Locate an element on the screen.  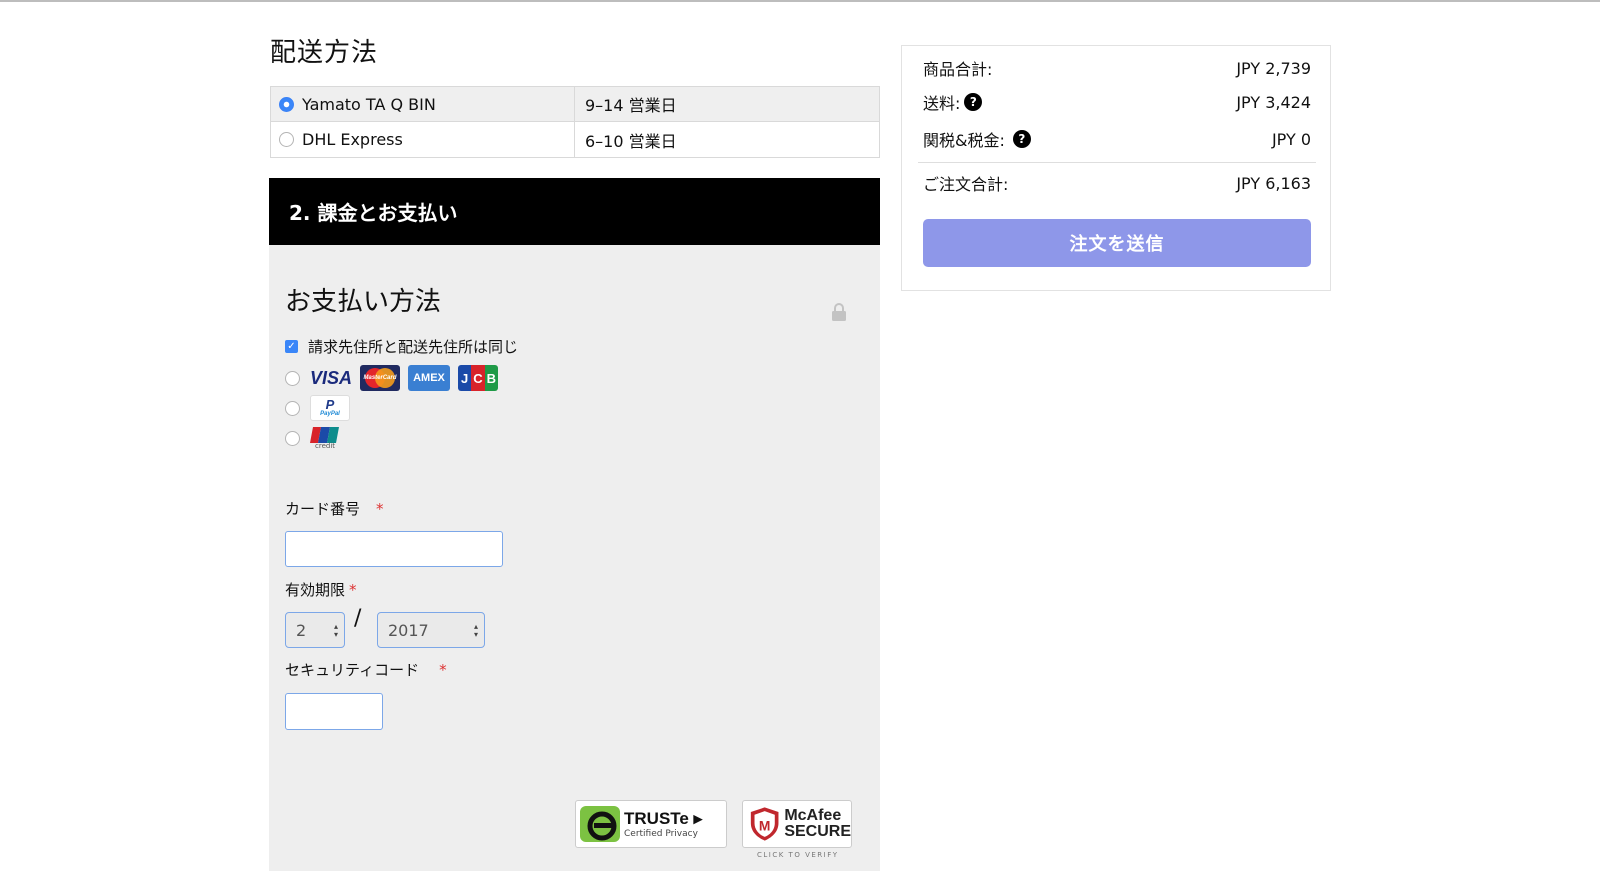
shipping-fee-value: JPY 3,424 is located at coordinates (1273, 102).